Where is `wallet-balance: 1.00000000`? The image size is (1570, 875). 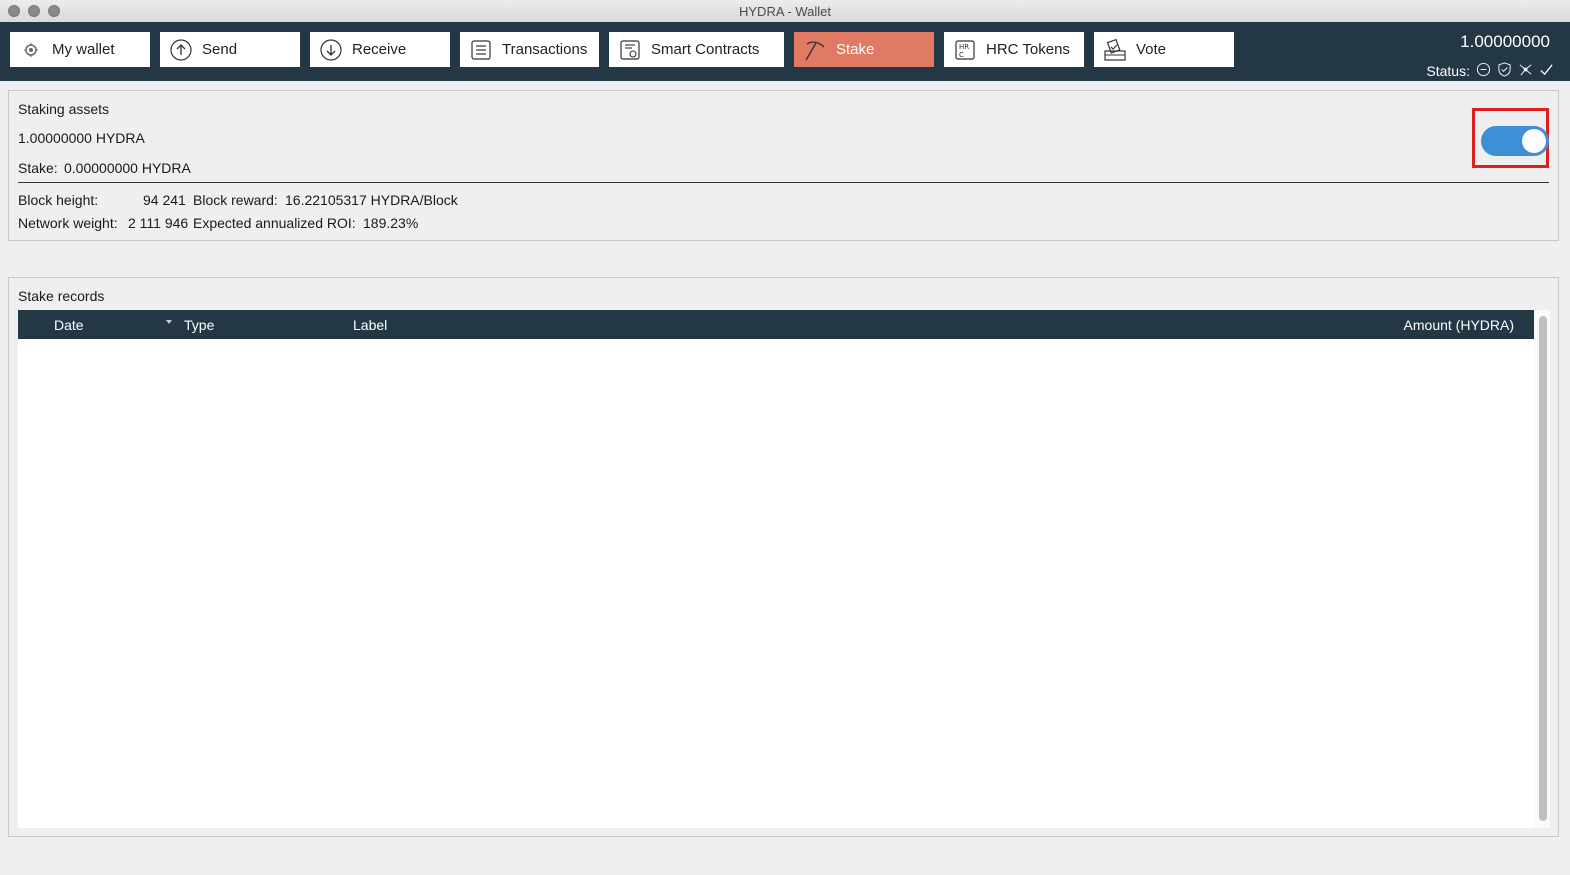
wallet-balance: 1.00000000 is located at coordinates (1505, 41).